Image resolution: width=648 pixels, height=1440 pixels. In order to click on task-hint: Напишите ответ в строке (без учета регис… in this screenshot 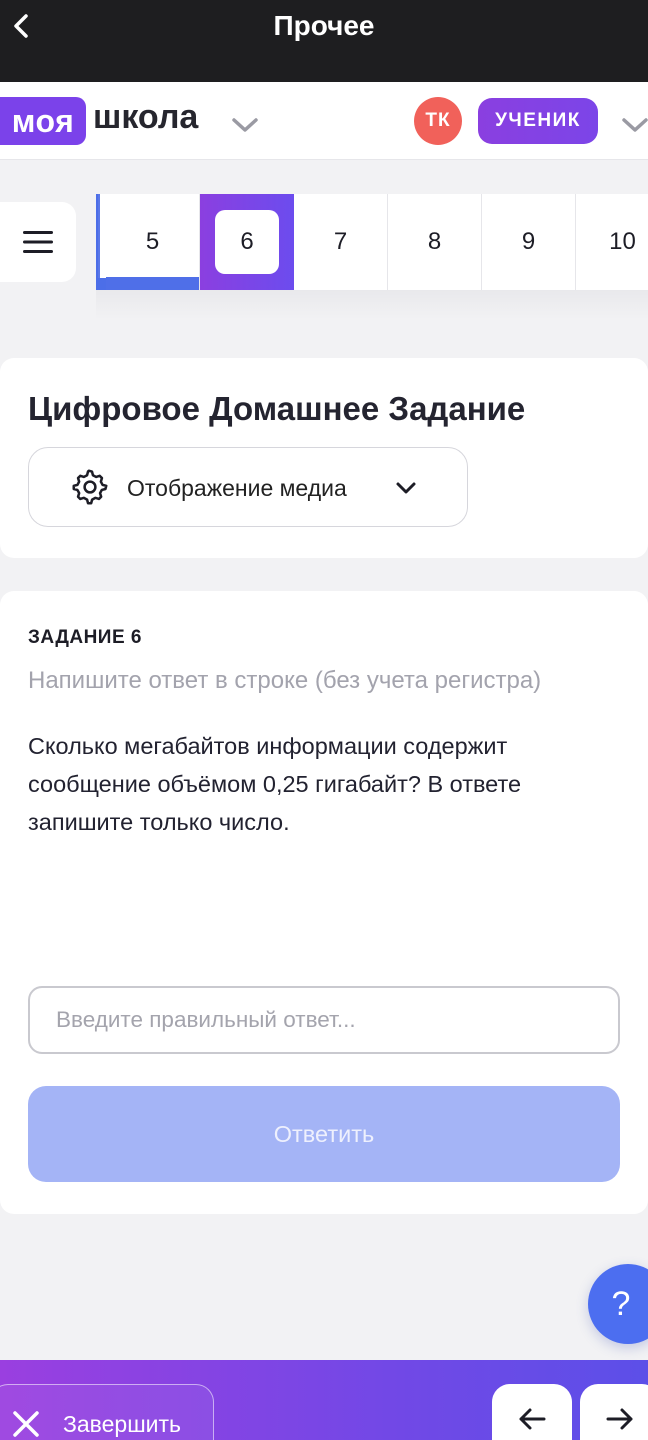, I will do `click(285, 680)`.